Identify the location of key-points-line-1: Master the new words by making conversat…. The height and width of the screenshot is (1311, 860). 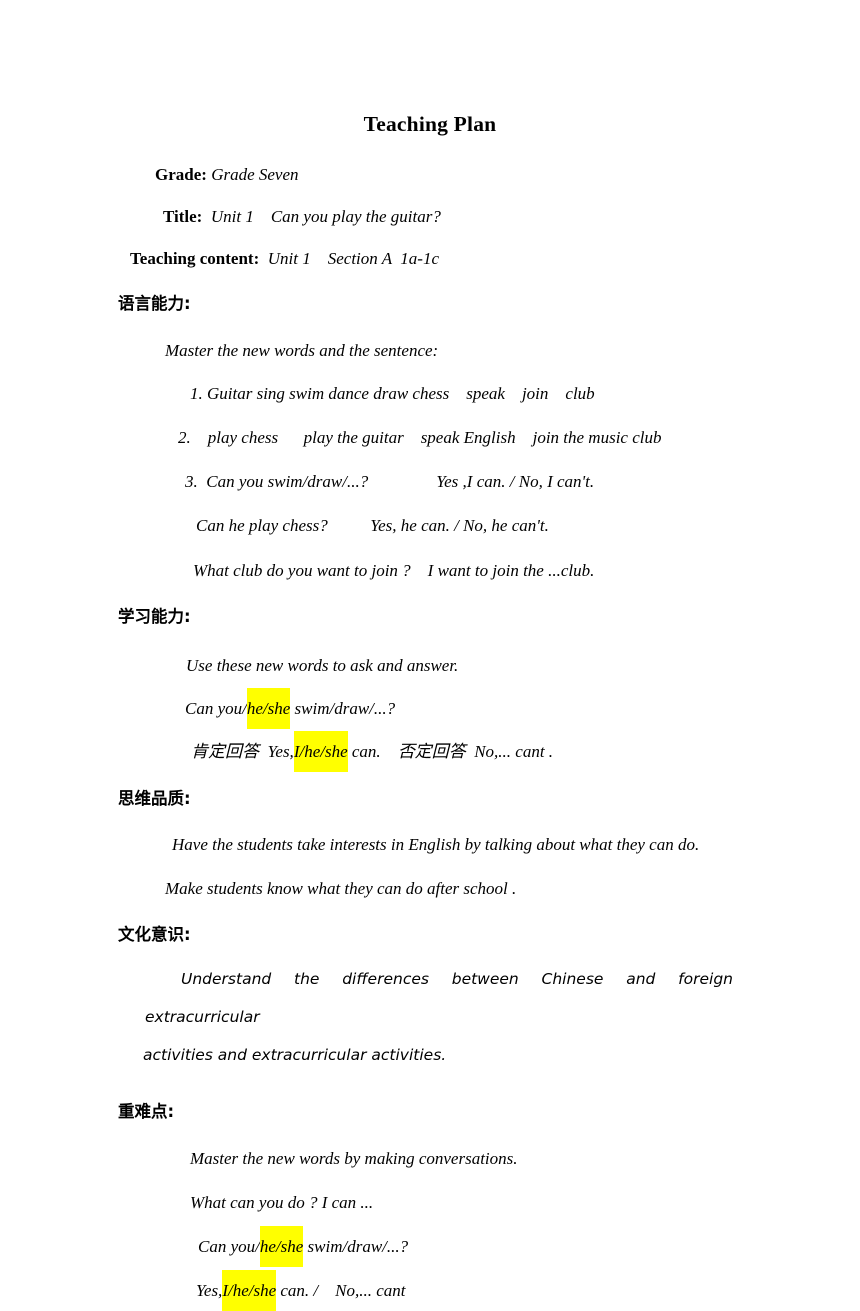
(354, 1158).